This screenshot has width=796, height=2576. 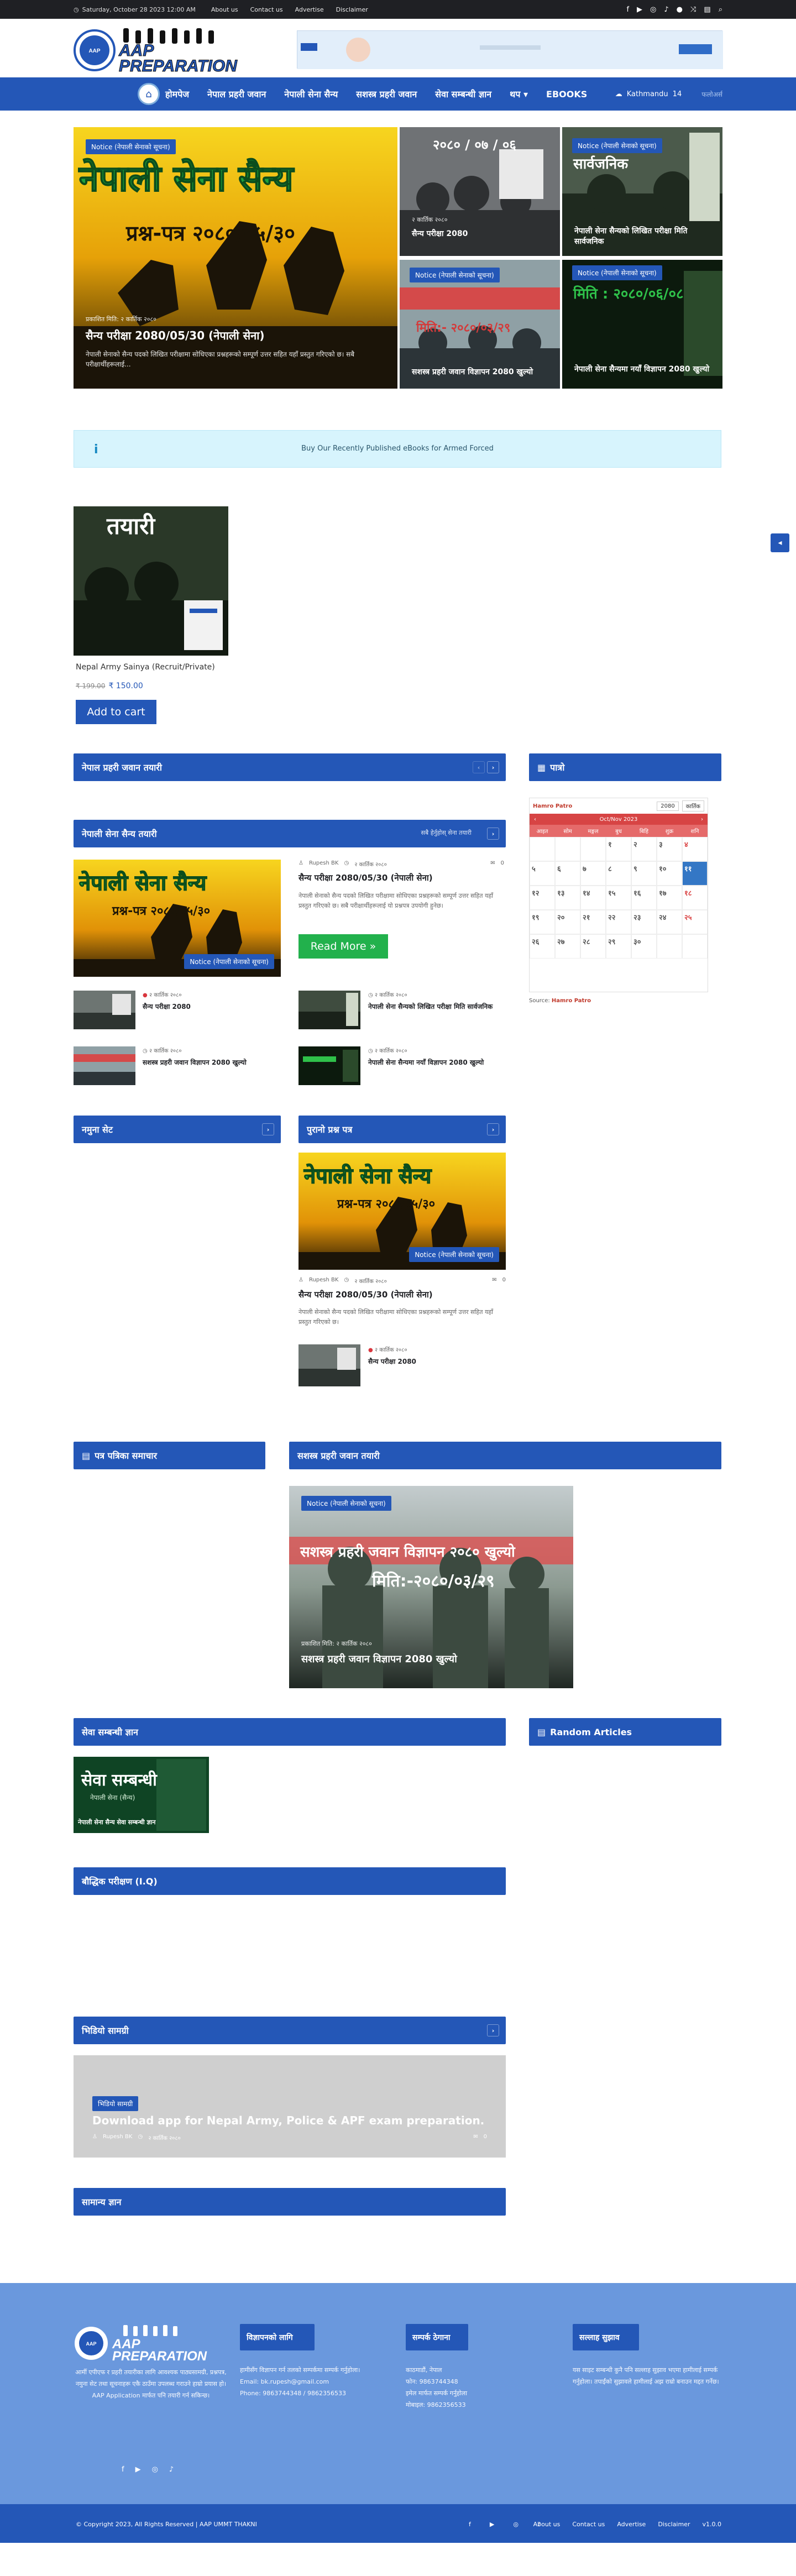 What do you see at coordinates (215, 1062) in the screenshot?
I see `army-list-title: सशस्त्र प्रहरी जवान विज्ञापन 2080 खुल्यो` at bounding box center [215, 1062].